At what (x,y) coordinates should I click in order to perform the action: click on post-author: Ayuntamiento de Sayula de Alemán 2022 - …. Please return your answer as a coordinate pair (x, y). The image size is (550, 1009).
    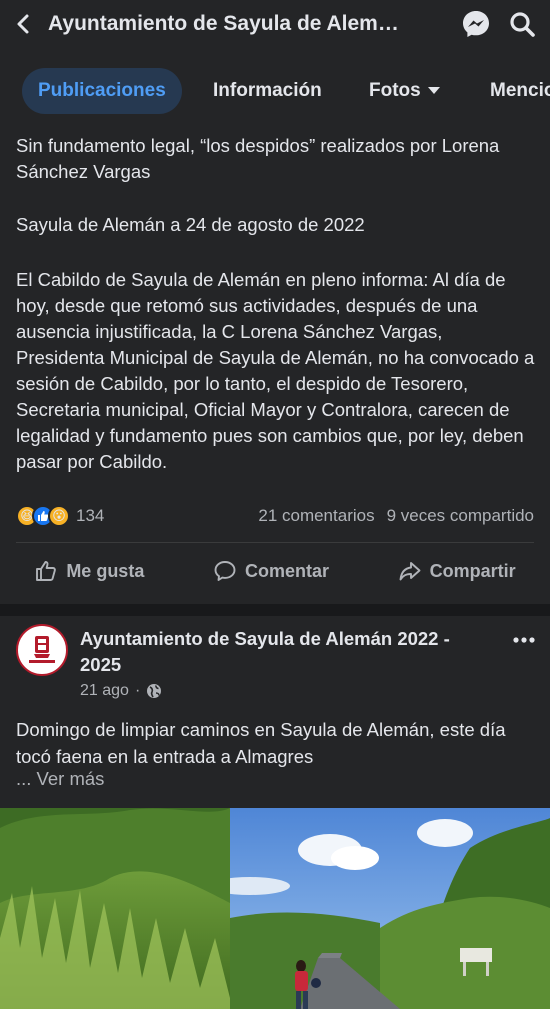
    Looking at the image, I should click on (285, 652).